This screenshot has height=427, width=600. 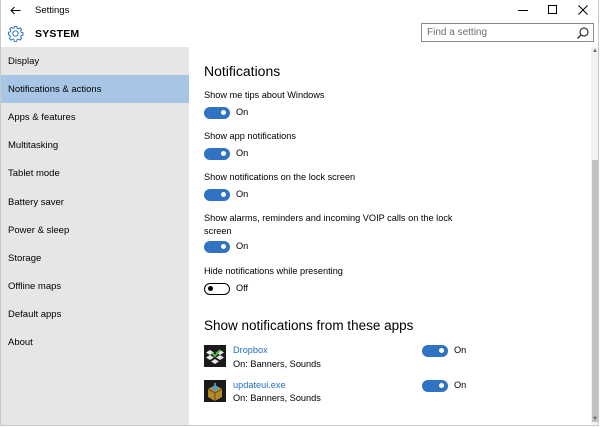 I want to click on alarms-voip-toggle, so click(x=217, y=247).